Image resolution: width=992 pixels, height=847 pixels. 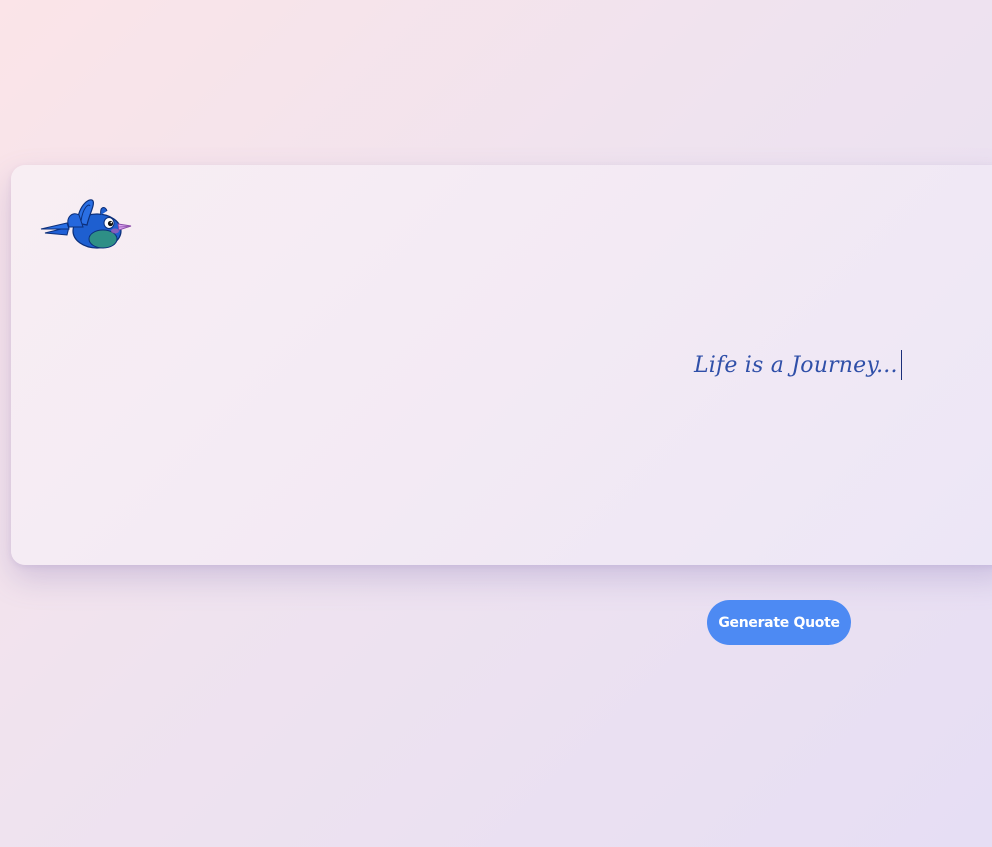 What do you see at coordinates (901, 365) in the screenshot?
I see `typing-cursor` at bounding box center [901, 365].